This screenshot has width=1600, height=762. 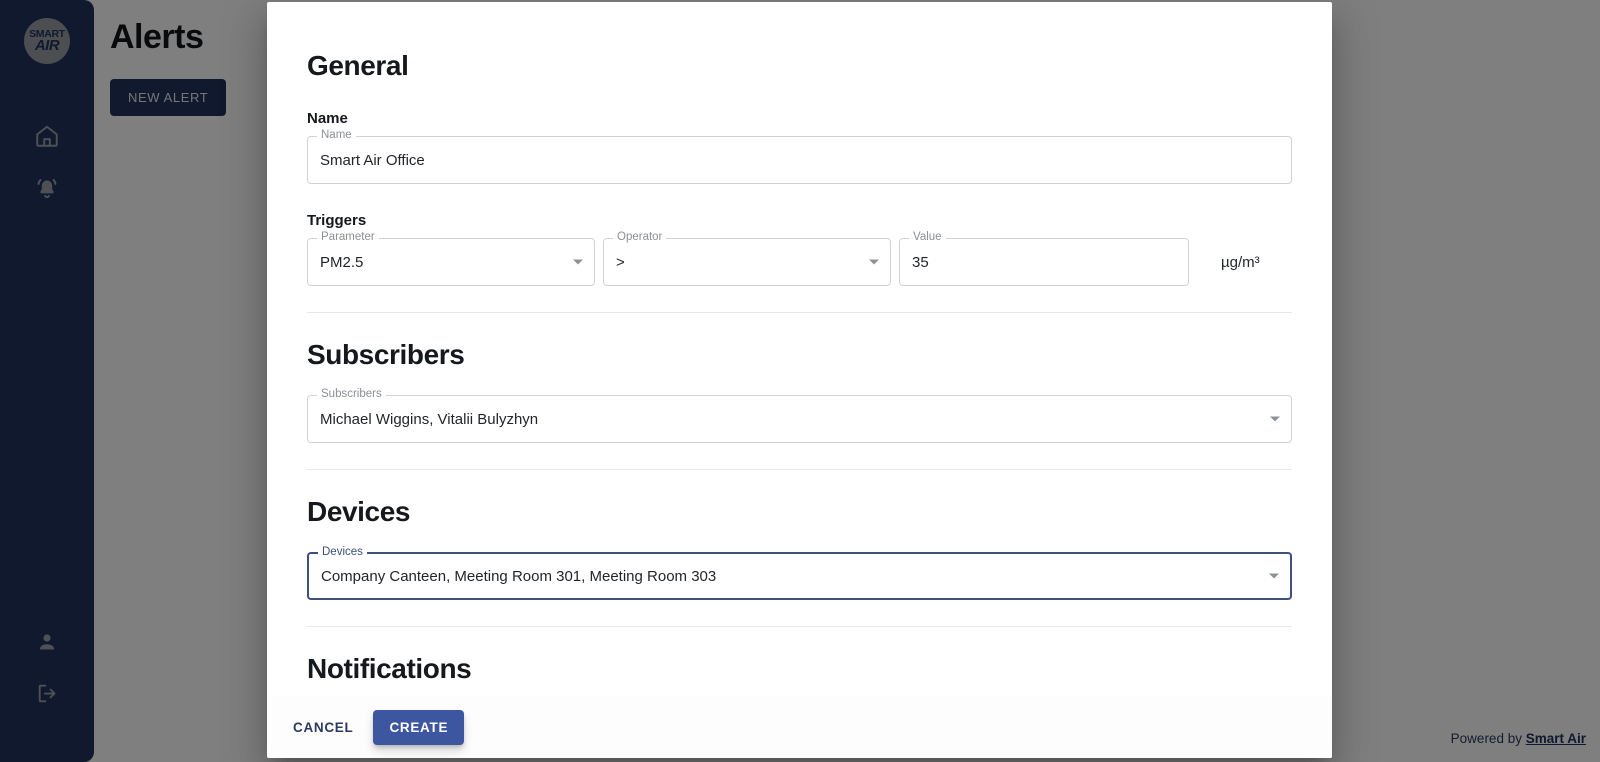 What do you see at coordinates (451, 258) in the screenshot?
I see `parameter-select: Parameter PM2.5` at bounding box center [451, 258].